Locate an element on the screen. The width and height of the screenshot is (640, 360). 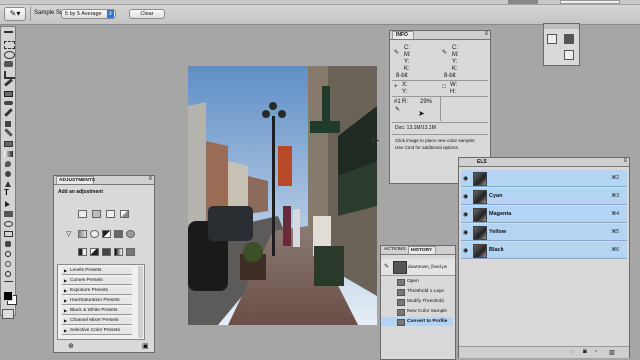
adjustments-menu-icon: ≡ is located at coordinates (150, 179).